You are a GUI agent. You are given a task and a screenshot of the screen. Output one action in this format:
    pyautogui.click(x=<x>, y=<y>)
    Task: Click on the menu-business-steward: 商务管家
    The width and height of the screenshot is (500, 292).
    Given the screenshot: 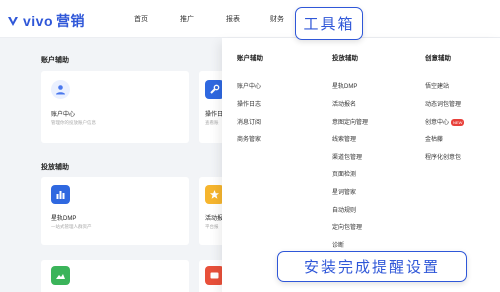 What is the action you would take?
    pyautogui.click(x=249, y=138)
    